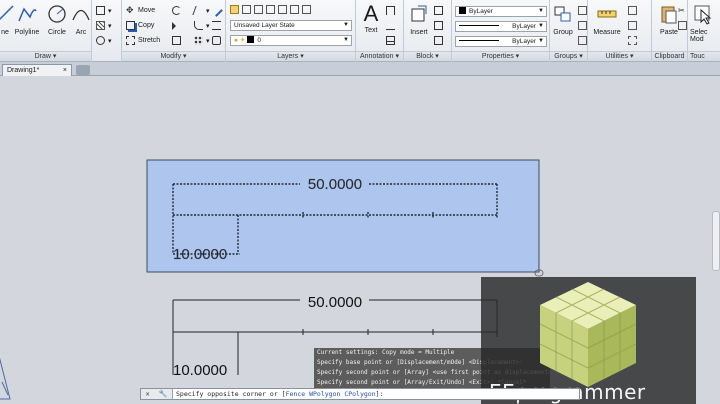 The image size is (720, 404). I want to click on draw-panel-title: Draw ▾, so click(45, 56).